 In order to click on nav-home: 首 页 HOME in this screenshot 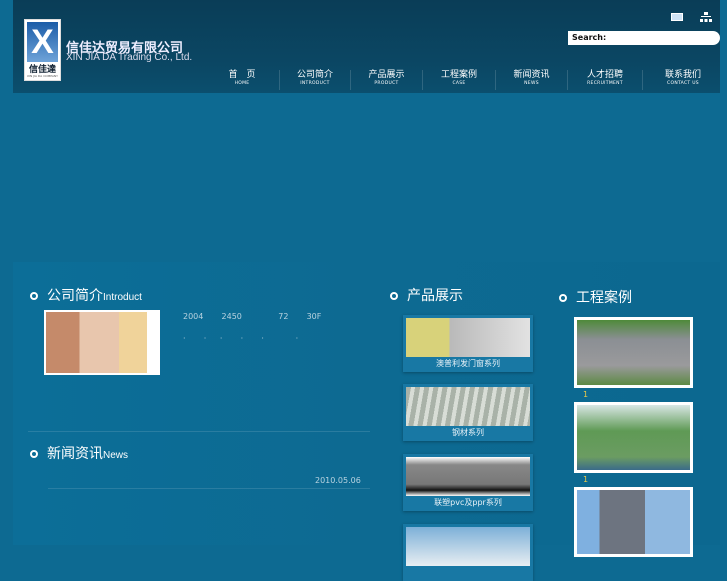, I will do `click(242, 80)`.